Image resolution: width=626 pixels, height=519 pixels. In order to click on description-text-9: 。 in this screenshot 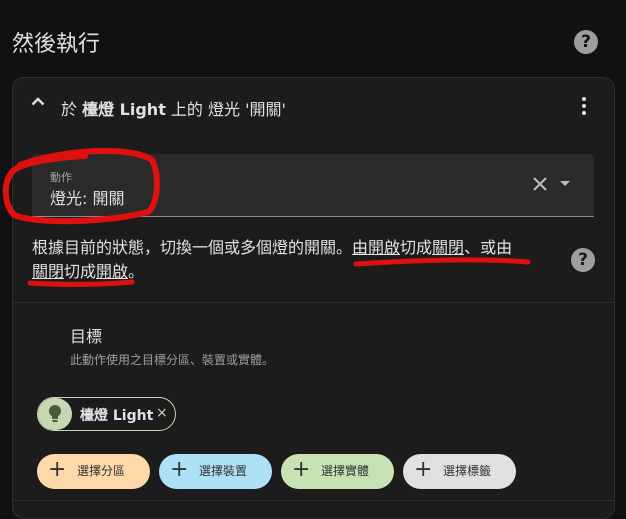, I will do `click(136, 271)`.